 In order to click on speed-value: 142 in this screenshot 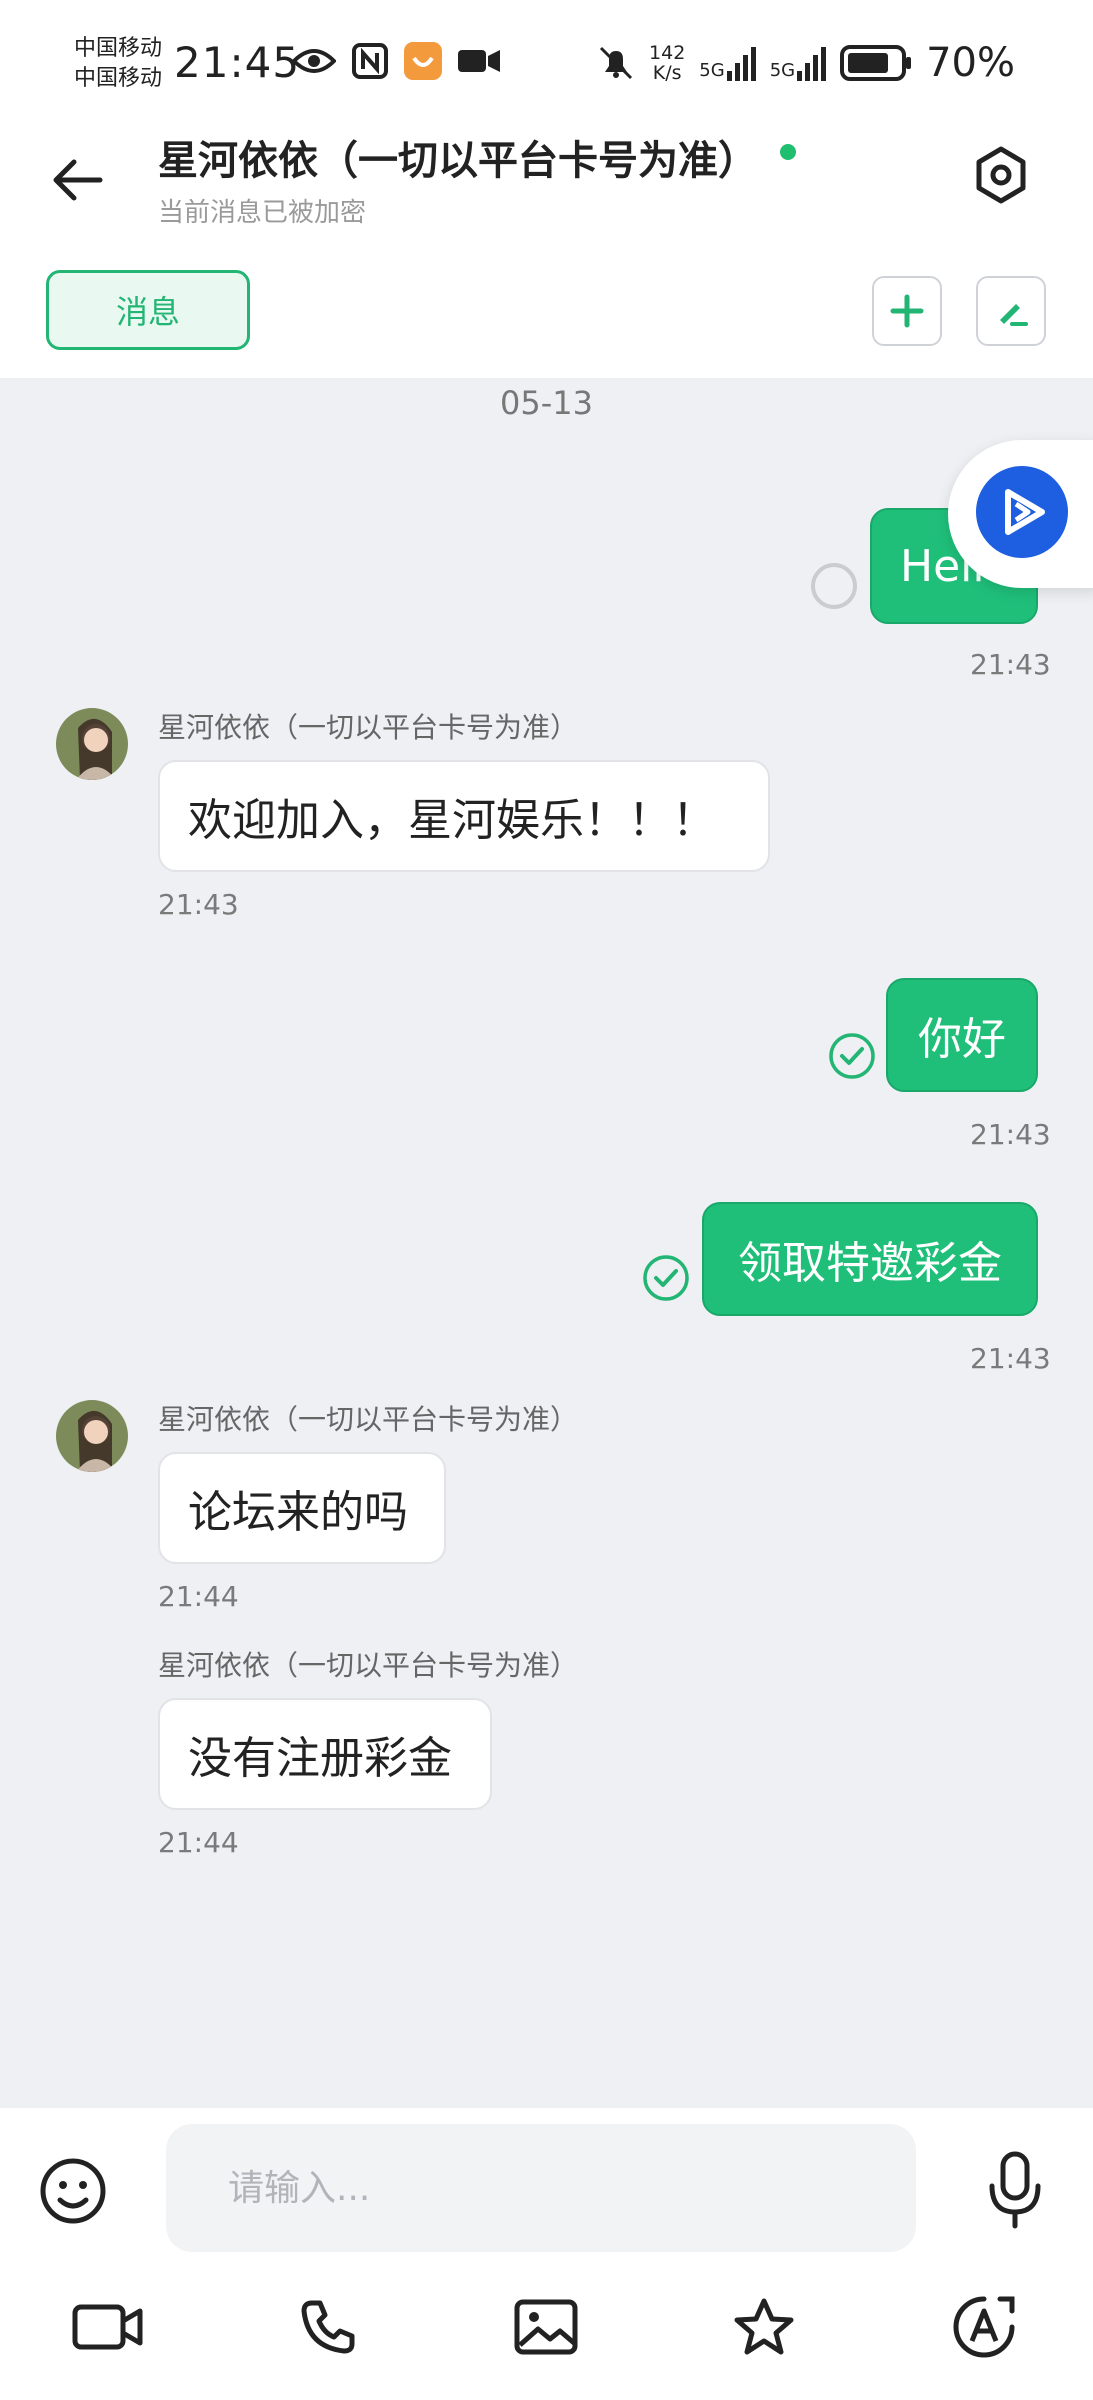, I will do `click(667, 53)`.